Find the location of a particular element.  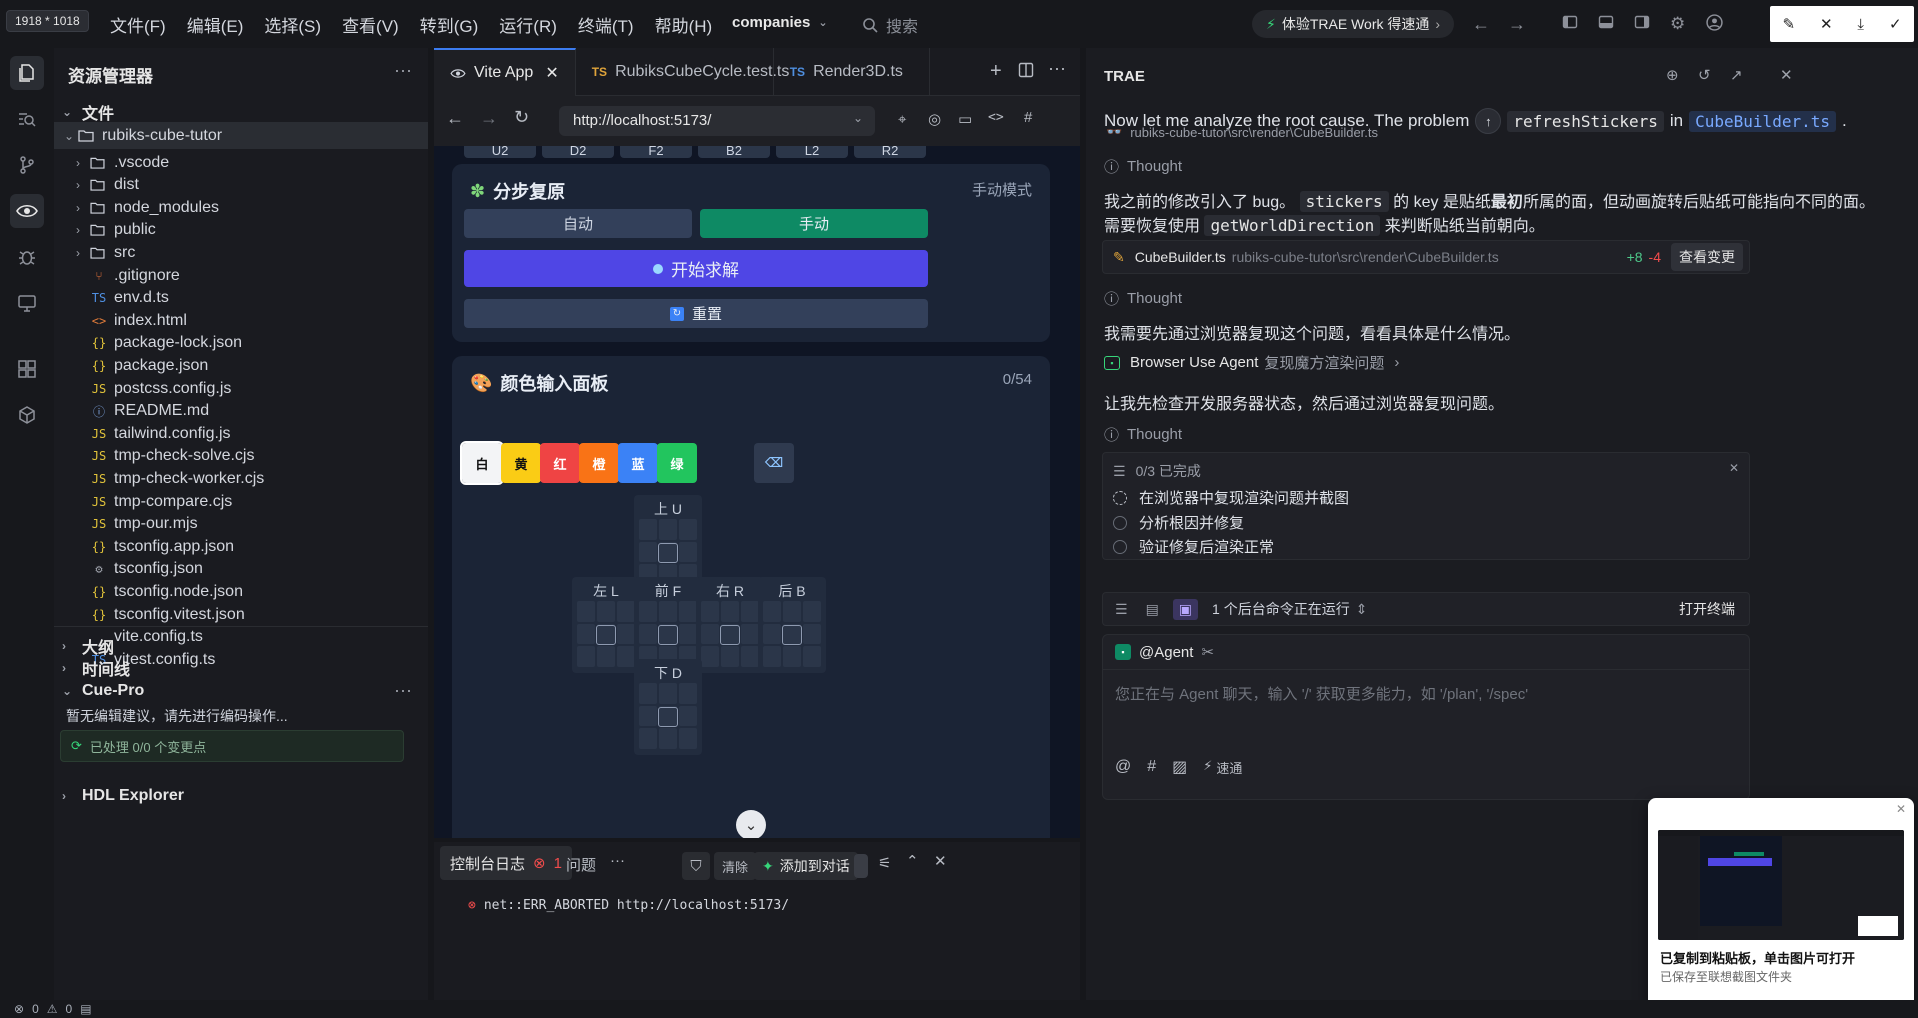

hdl-explorer-section: › HDL Explorer is located at coordinates (123, 796).